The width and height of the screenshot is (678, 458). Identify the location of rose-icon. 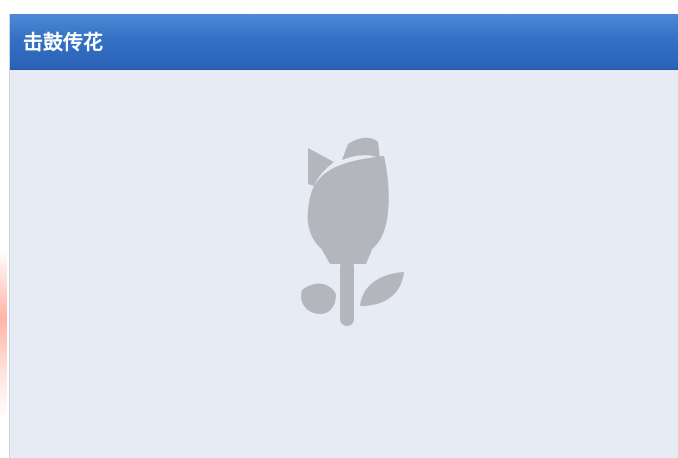
(352, 231).